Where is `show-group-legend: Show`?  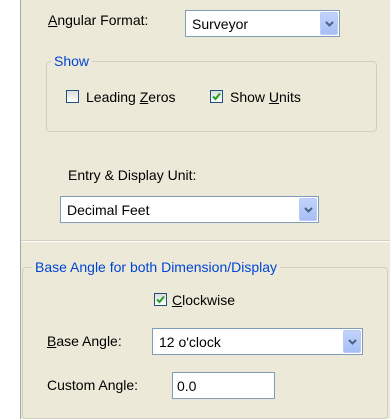
show-group-legend: Show is located at coordinates (72, 61).